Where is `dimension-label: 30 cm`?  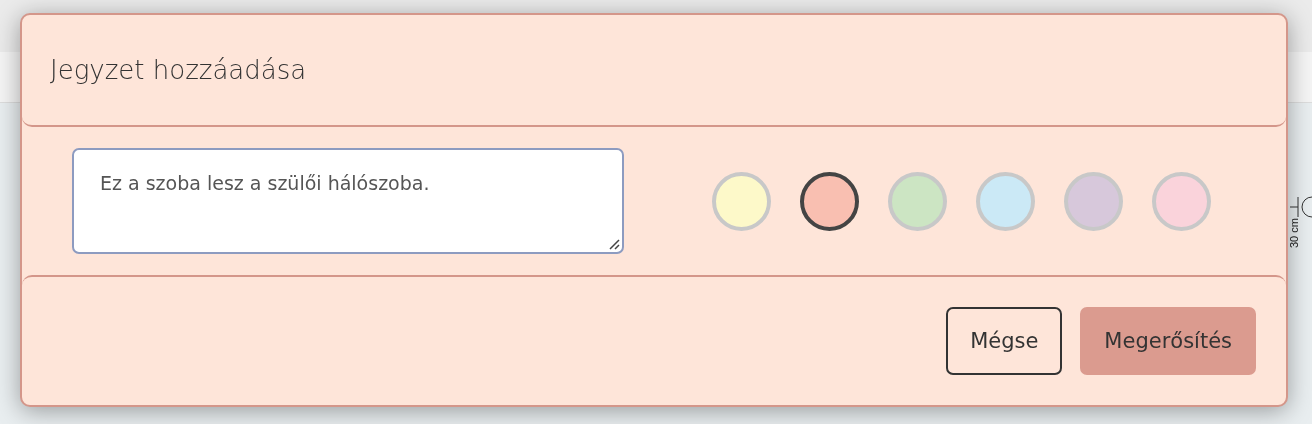
dimension-label: 30 cm is located at coordinates (1294, 233).